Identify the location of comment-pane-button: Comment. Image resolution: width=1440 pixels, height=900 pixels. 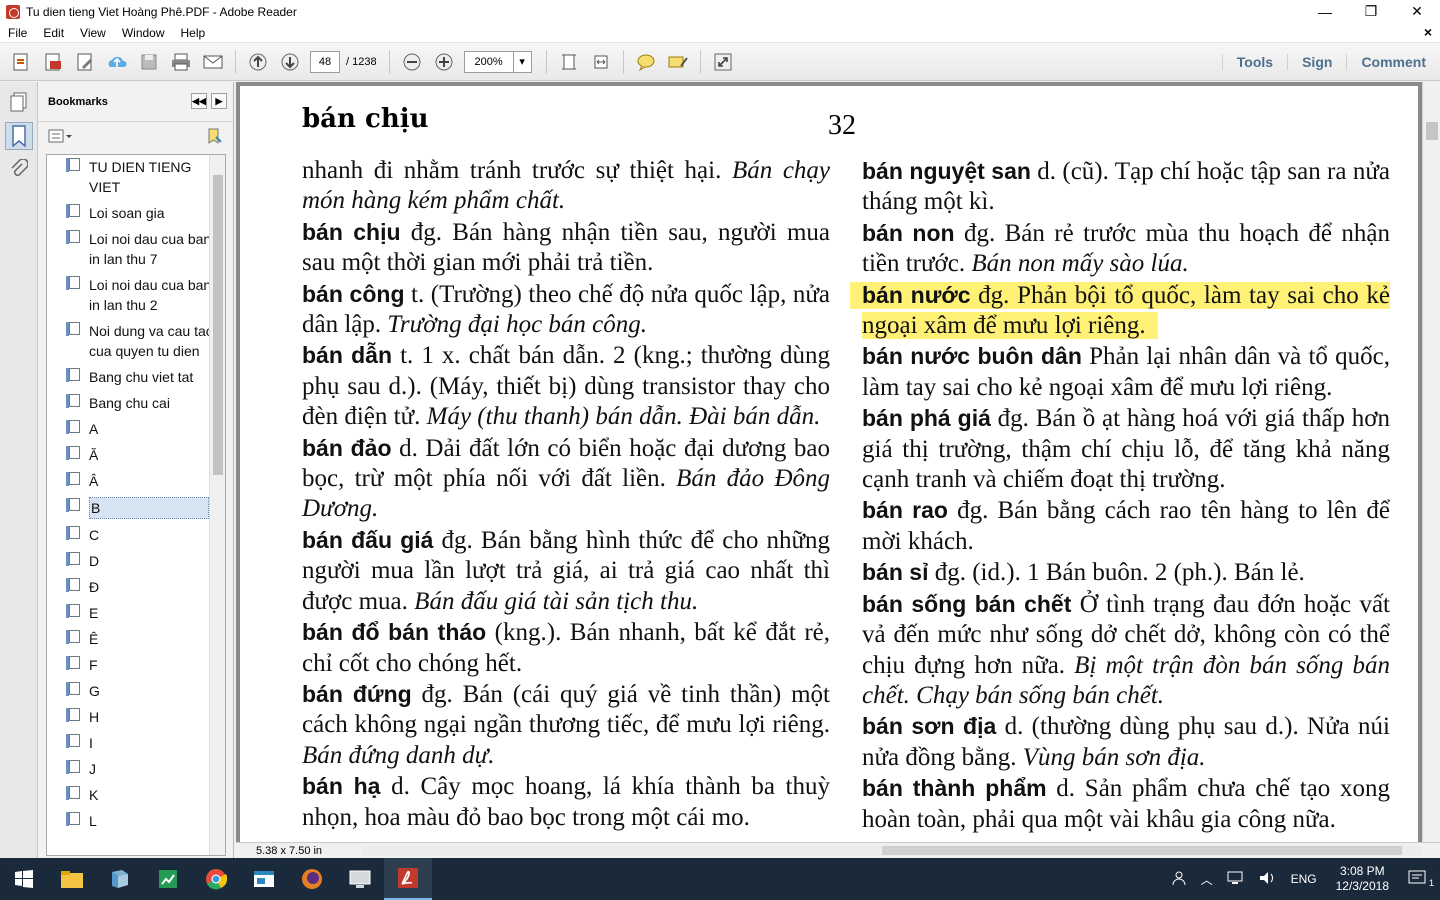
(1393, 62).